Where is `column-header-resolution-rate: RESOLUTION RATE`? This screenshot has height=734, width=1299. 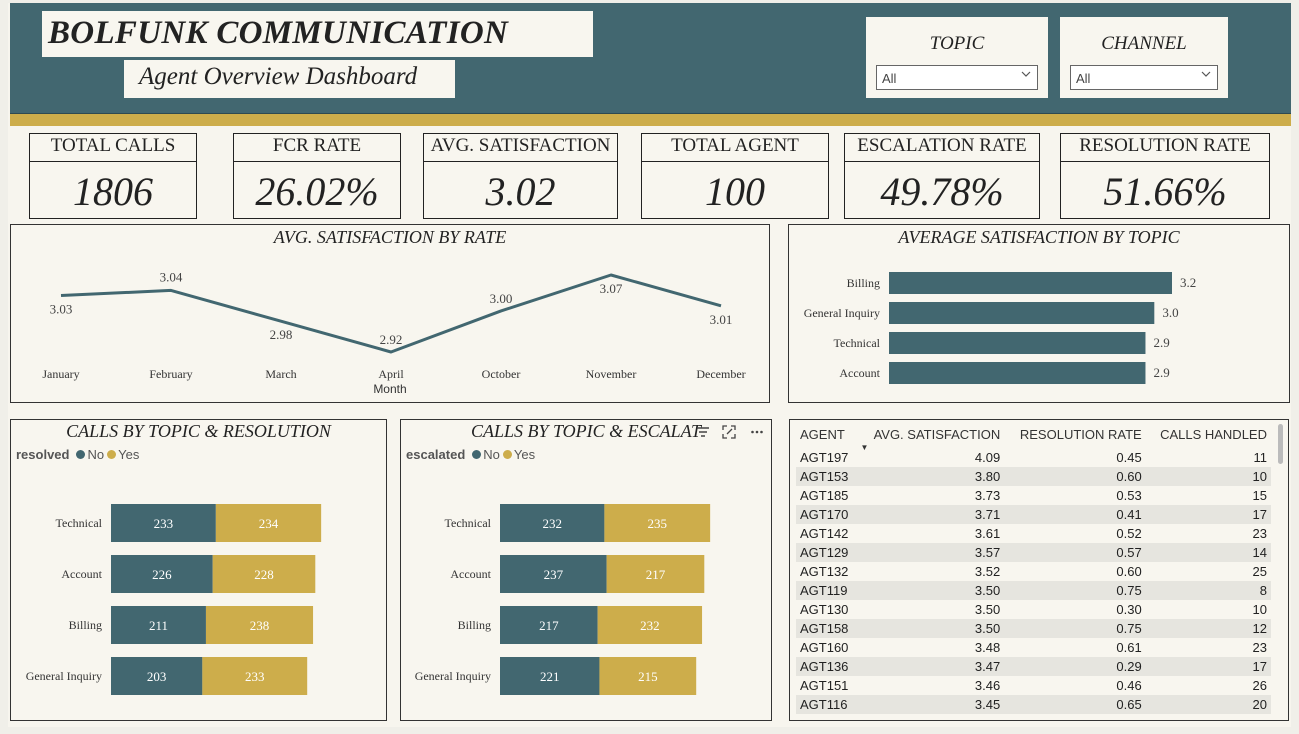
column-header-resolution-rate: RESOLUTION RATE is located at coordinates (1075, 436).